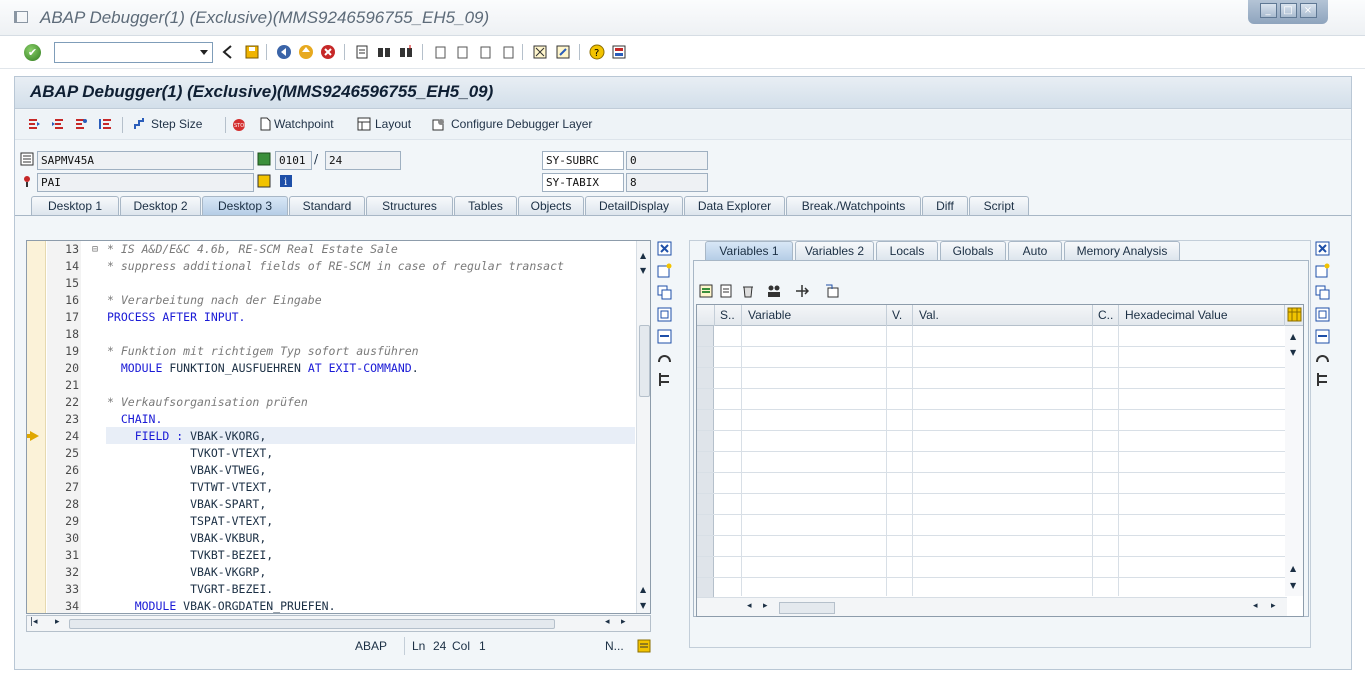 The width and height of the screenshot is (1365, 675). Describe the element at coordinates (1268, 10) in the screenshot. I see `minimize-icon: _` at that location.